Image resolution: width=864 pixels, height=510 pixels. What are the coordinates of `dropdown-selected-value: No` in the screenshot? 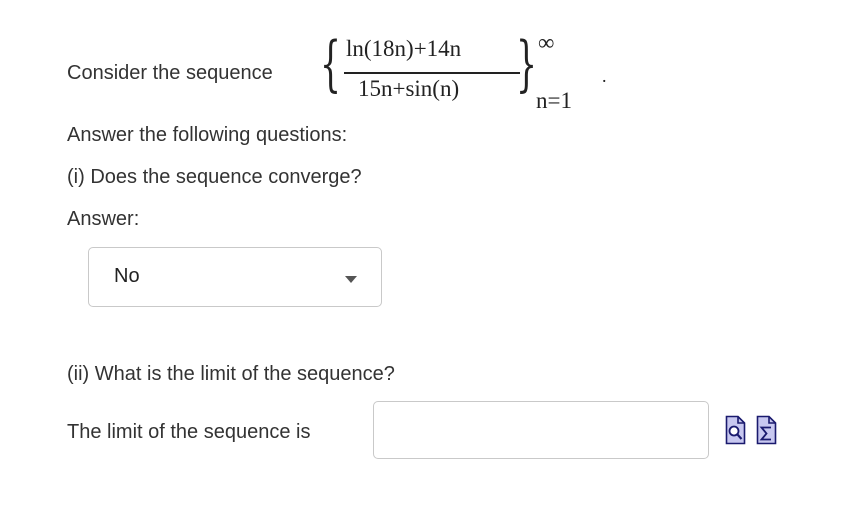 It's located at (127, 276).